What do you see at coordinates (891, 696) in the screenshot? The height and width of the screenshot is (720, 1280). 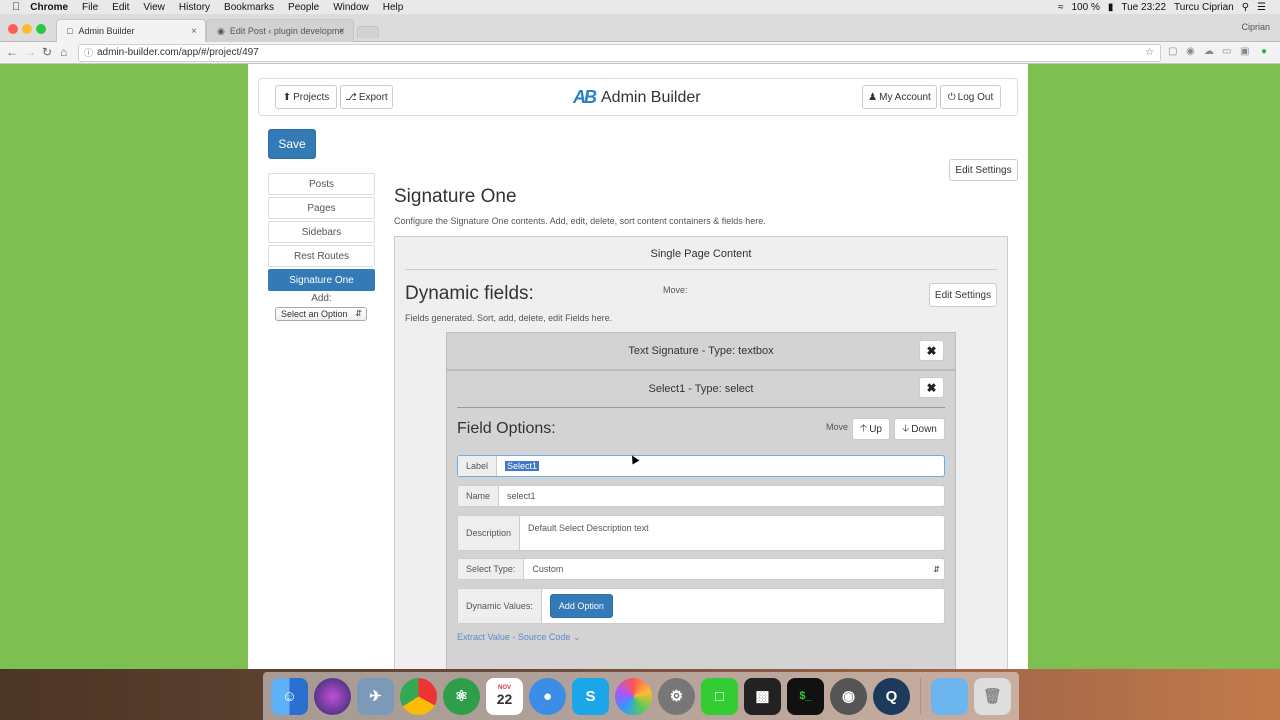 I see `quicktime-icon: Q` at bounding box center [891, 696].